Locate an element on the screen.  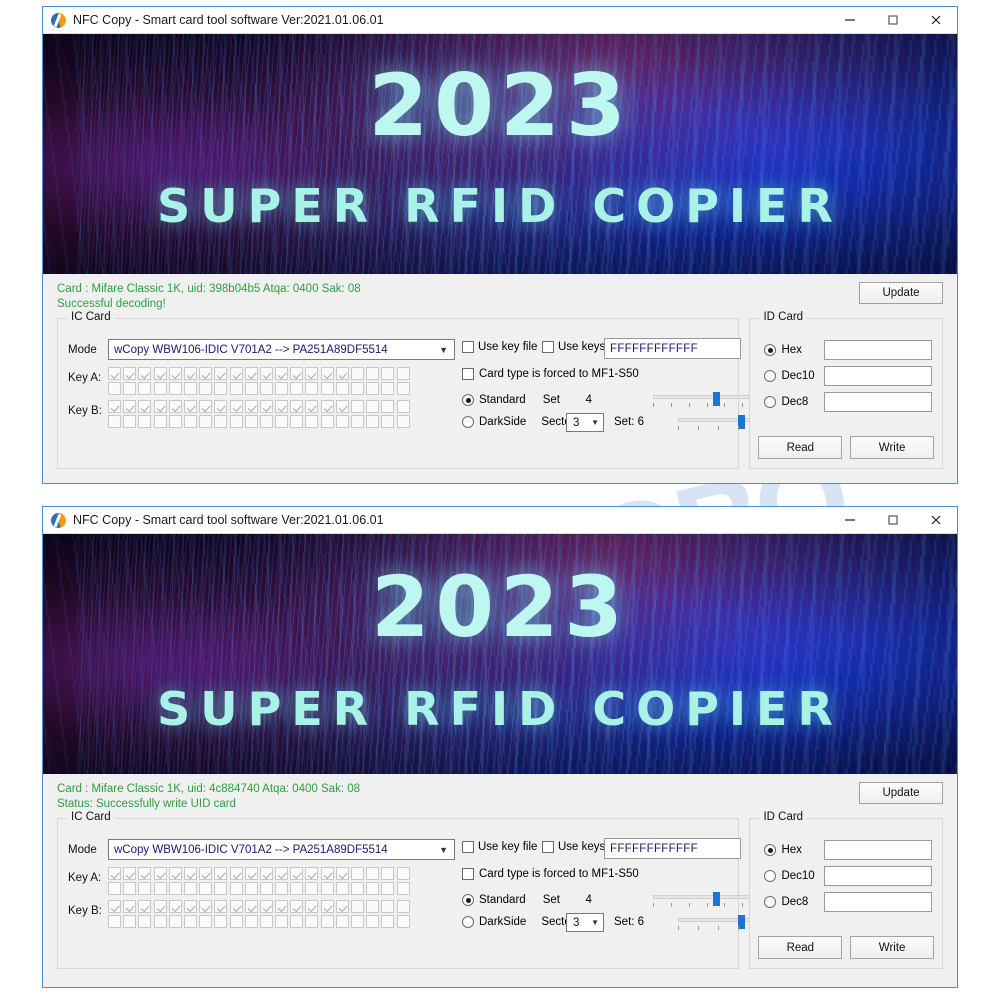
update-button: Update is located at coordinates (901, 293).